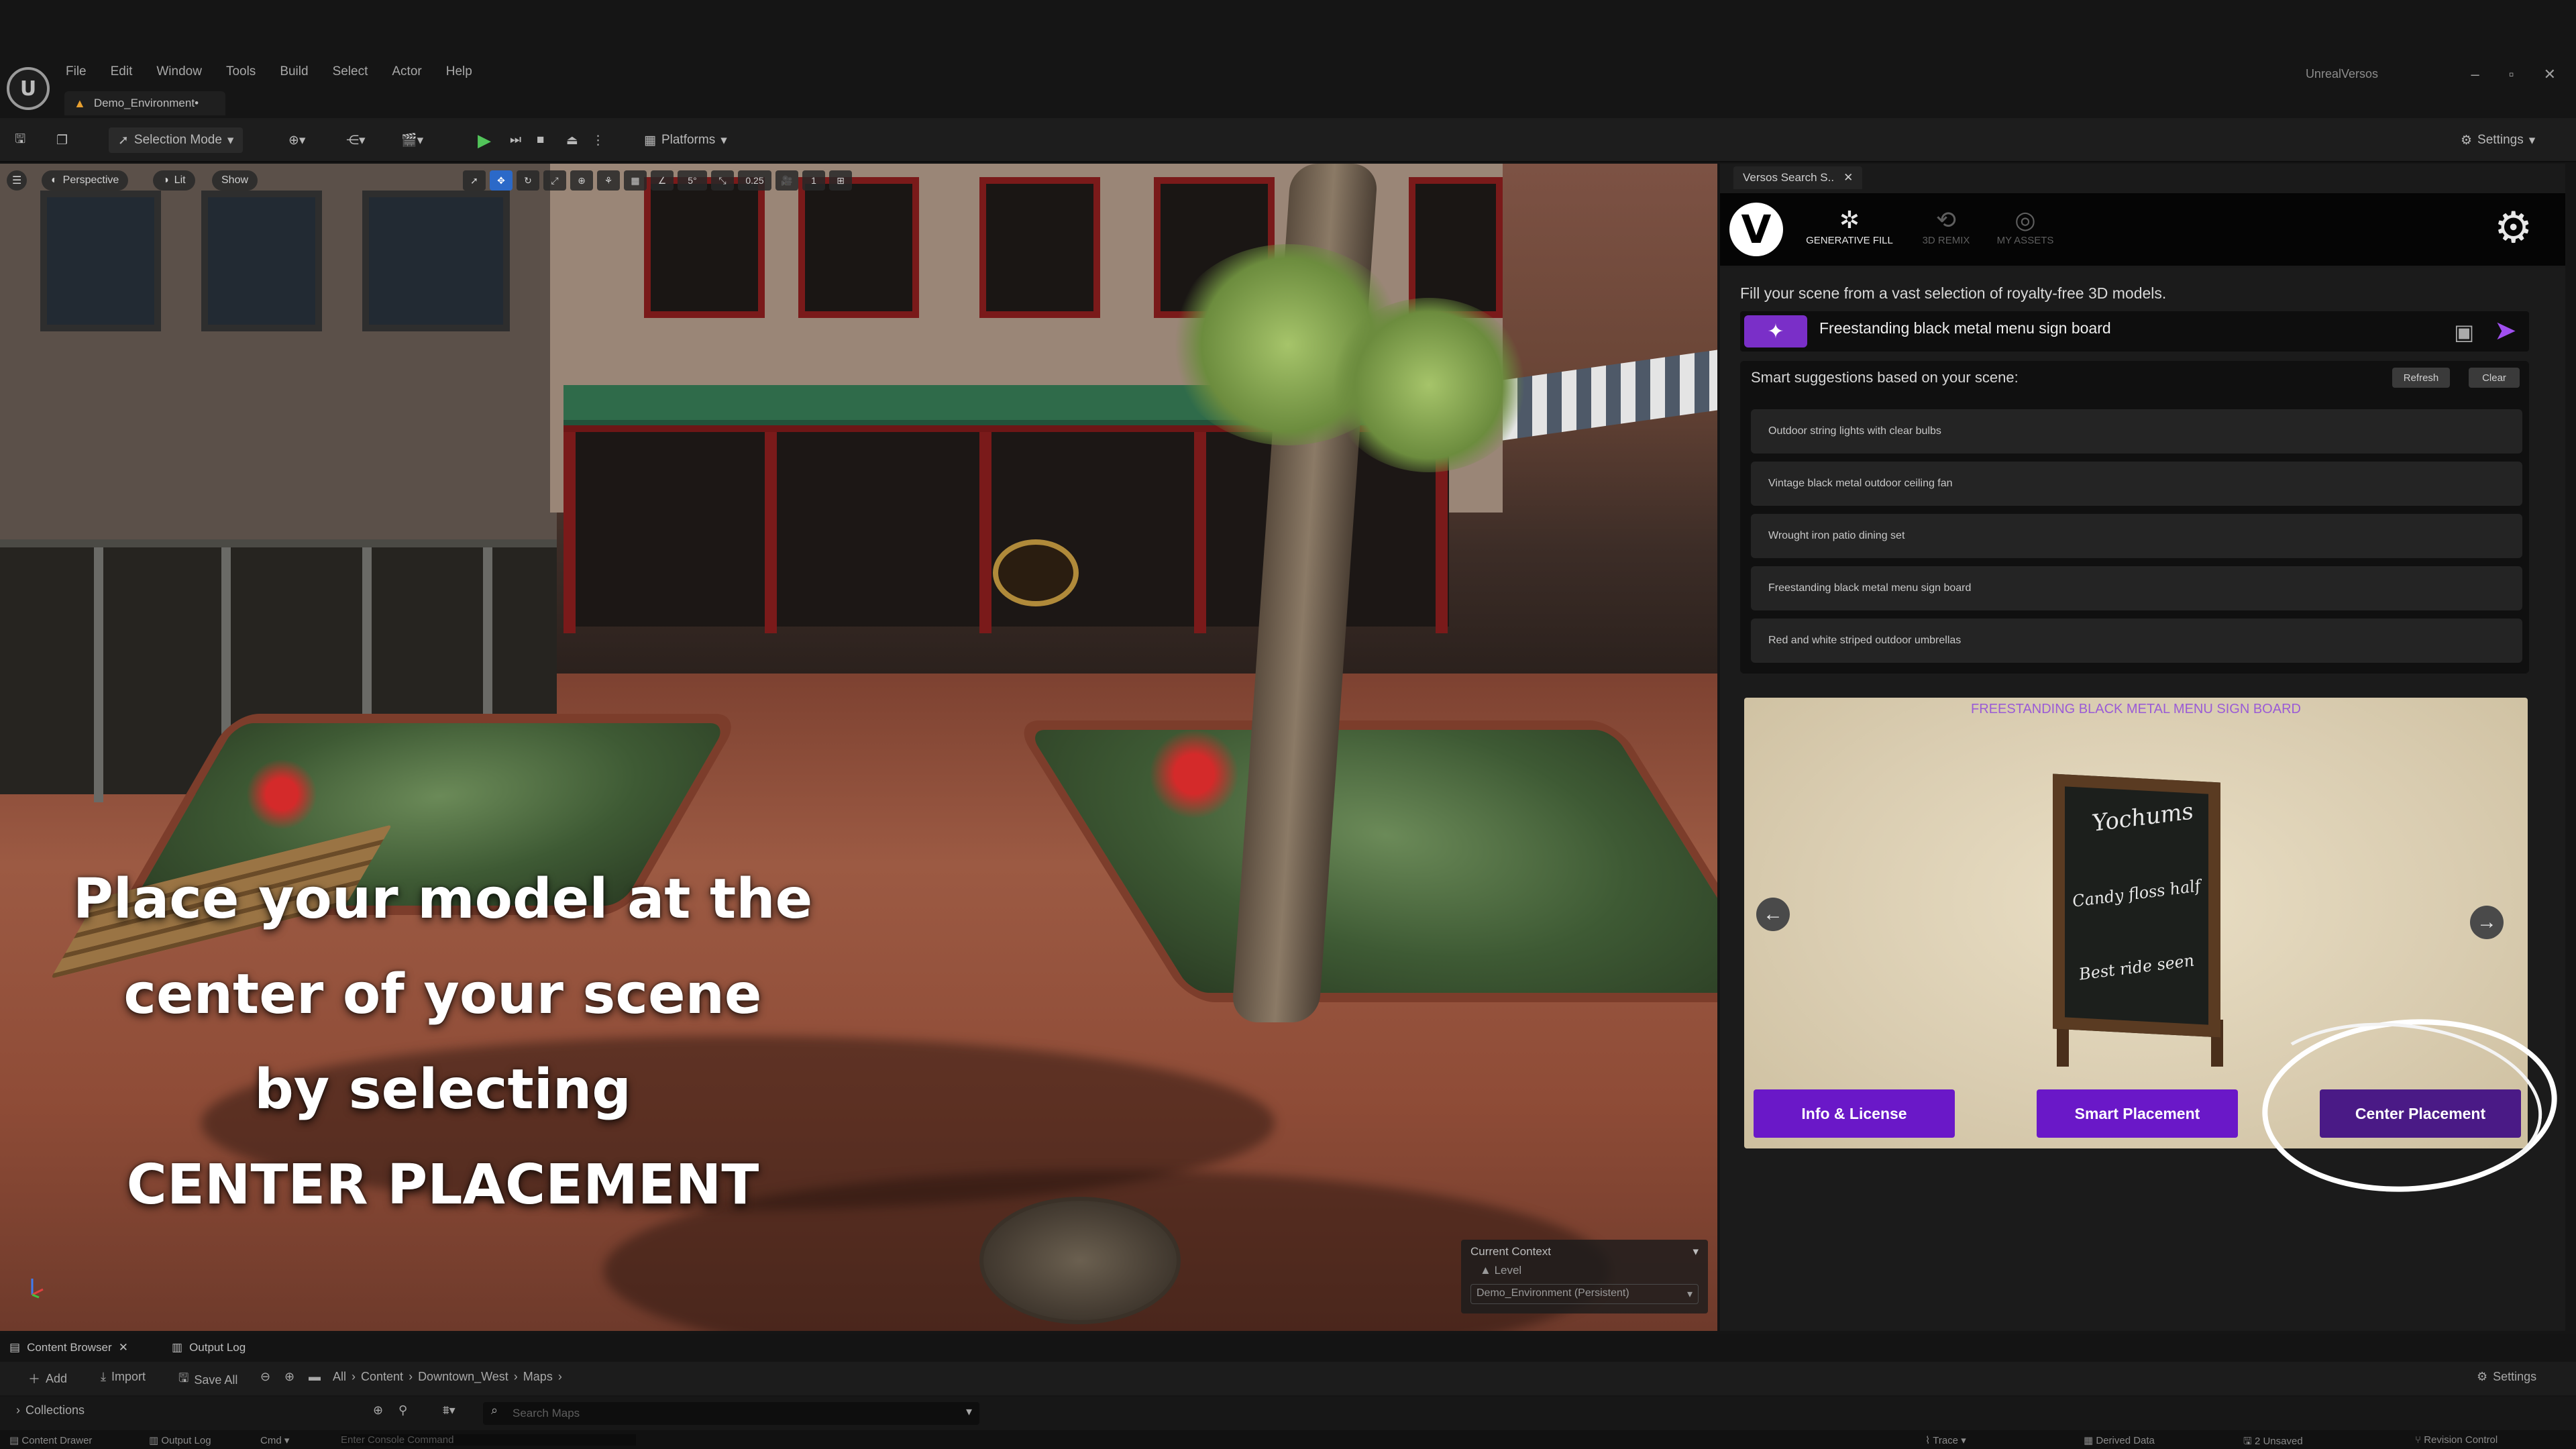 This screenshot has height=1449, width=2576. What do you see at coordinates (2137, 1113) in the screenshot?
I see `smart-placement-button: Smart Placement` at bounding box center [2137, 1113].